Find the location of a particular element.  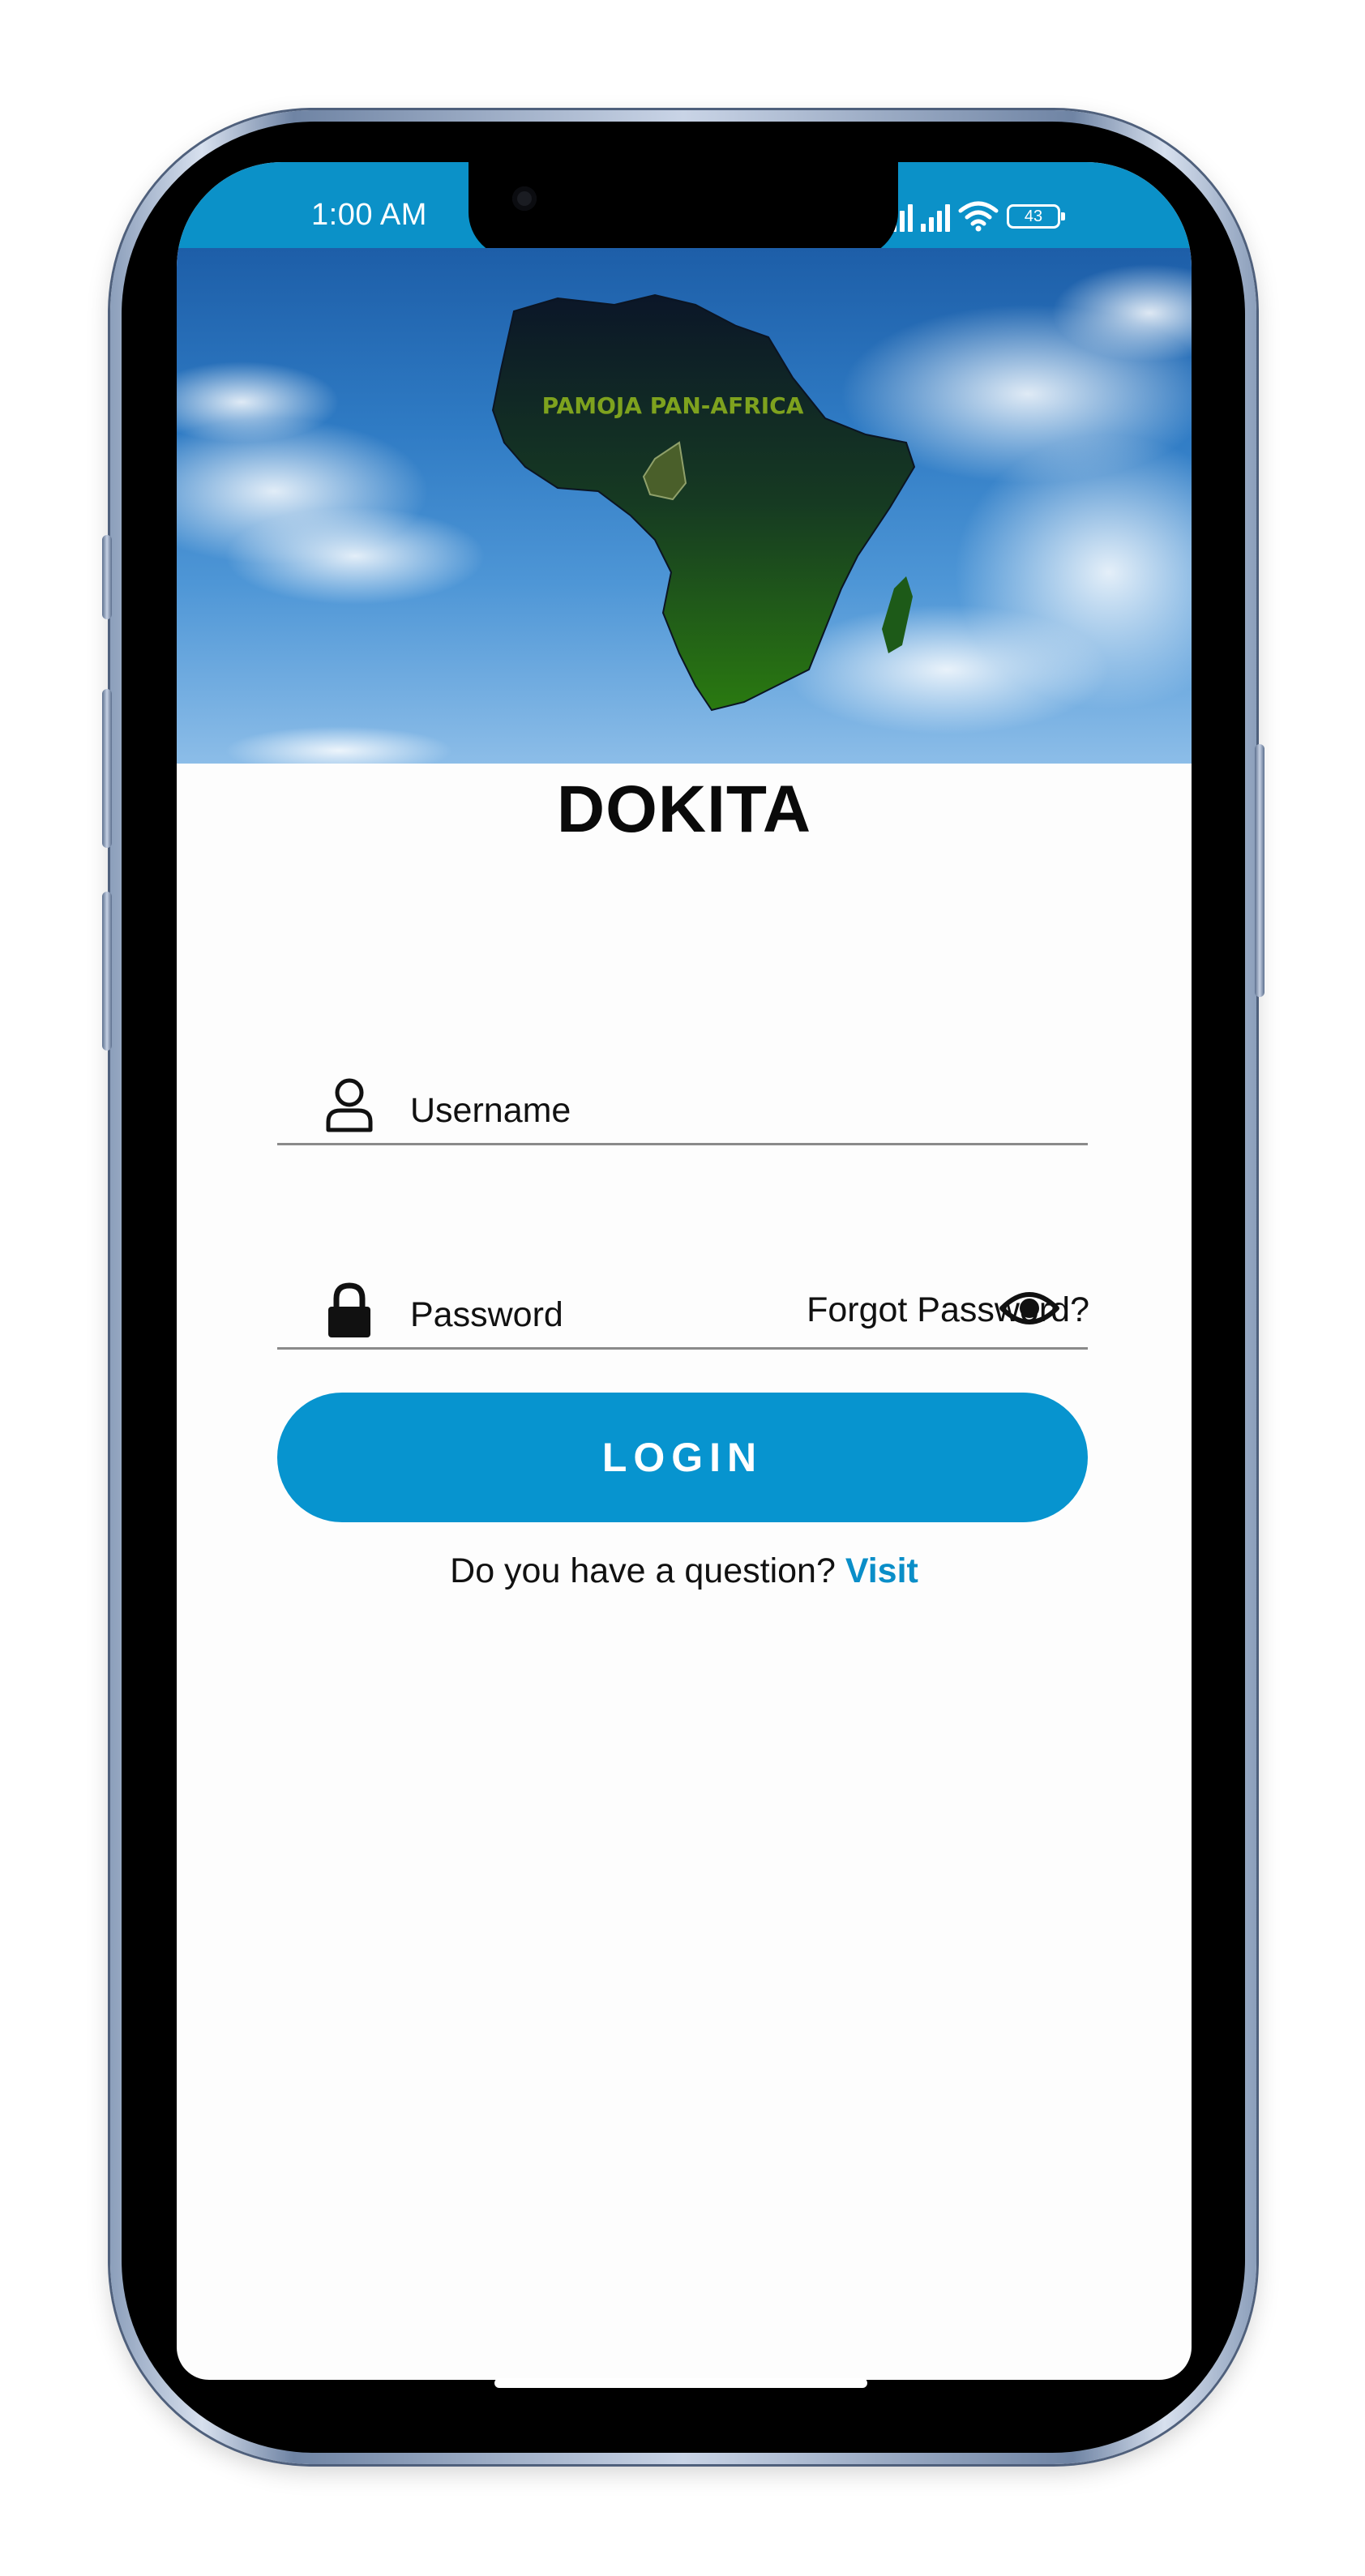

user-icon is located at coordinates (349, 1105).